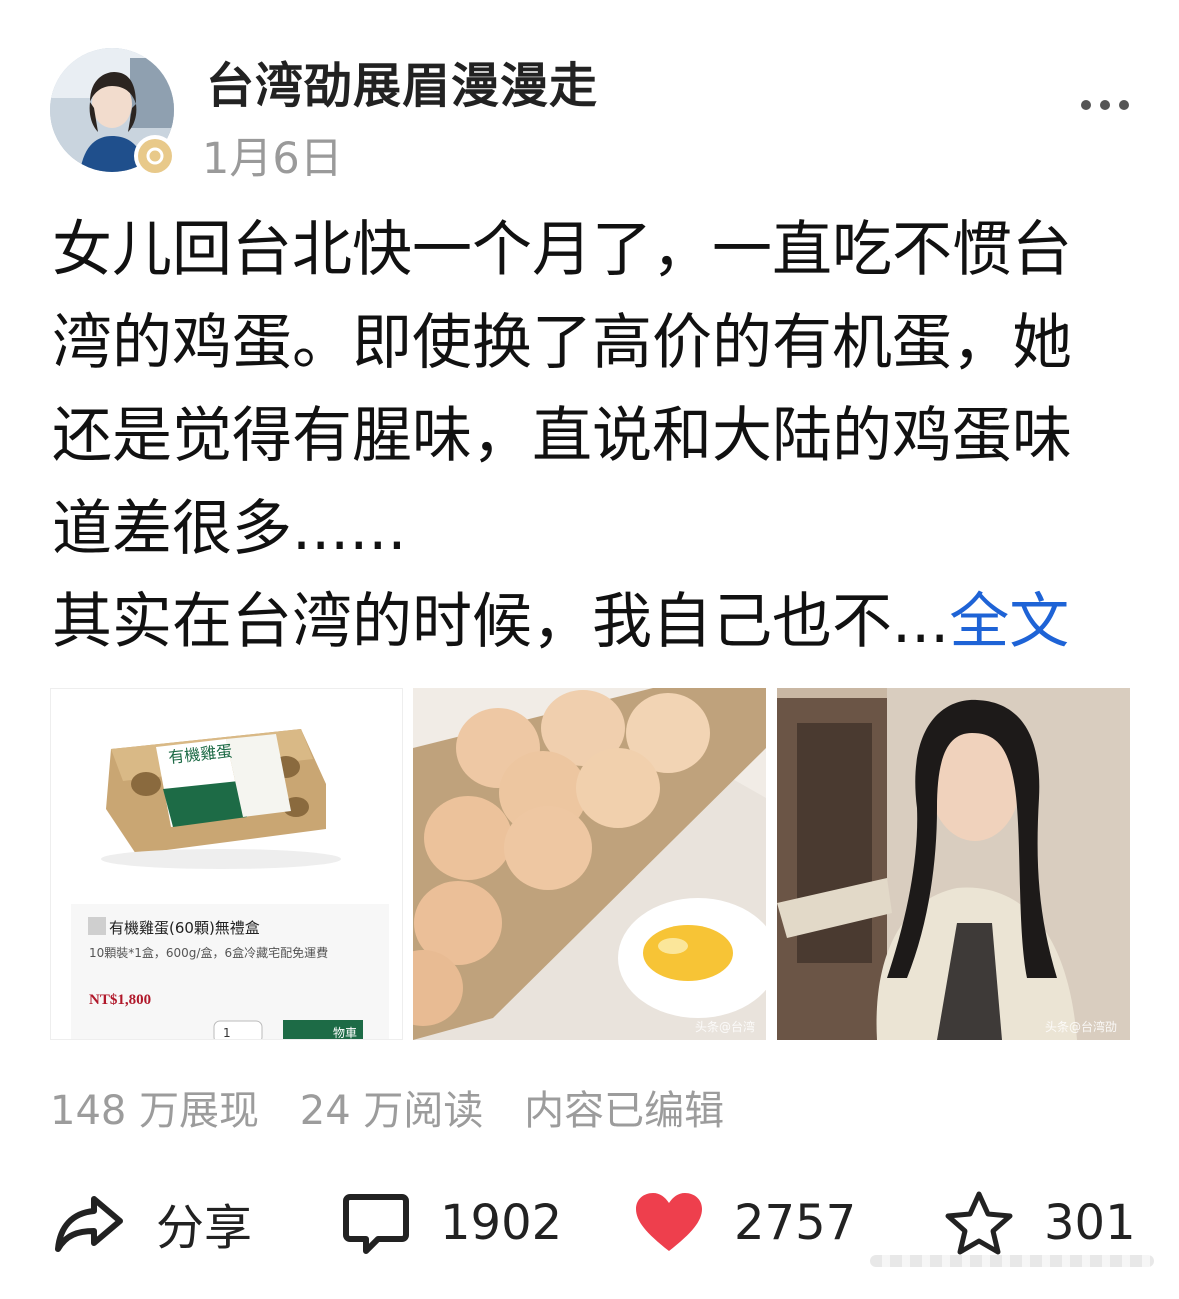 The image size is (1179, 1299). What do you see at coordinates (562, 343) in the screenshot?
I see `post-line: 湾的鸡蛋。即使换了高价的有机蛋，她` at bounding box center [562, 343].